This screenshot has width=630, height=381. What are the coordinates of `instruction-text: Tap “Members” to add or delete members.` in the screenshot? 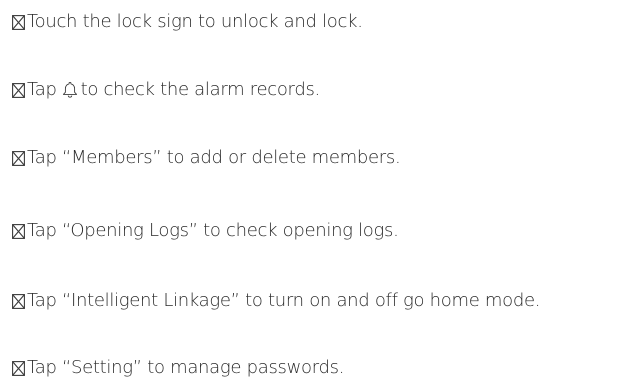 It's located at (214, 157).